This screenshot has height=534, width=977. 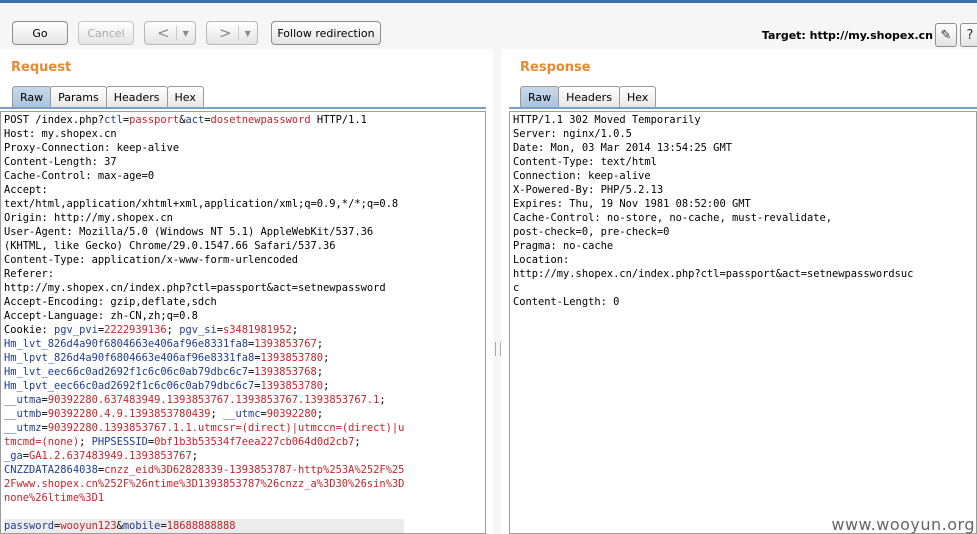 I want to click on response-tabs: Raw Headers Hex, so click(x=588, y=97).